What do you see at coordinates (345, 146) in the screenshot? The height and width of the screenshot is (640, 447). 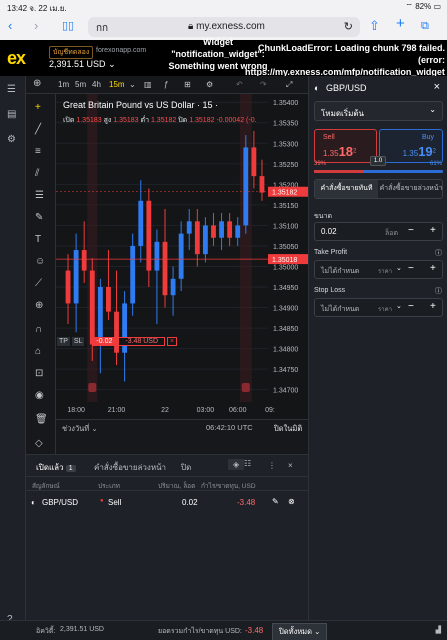 I see `sell-button: Sell 1.35182` at bounding box center [345, 146].